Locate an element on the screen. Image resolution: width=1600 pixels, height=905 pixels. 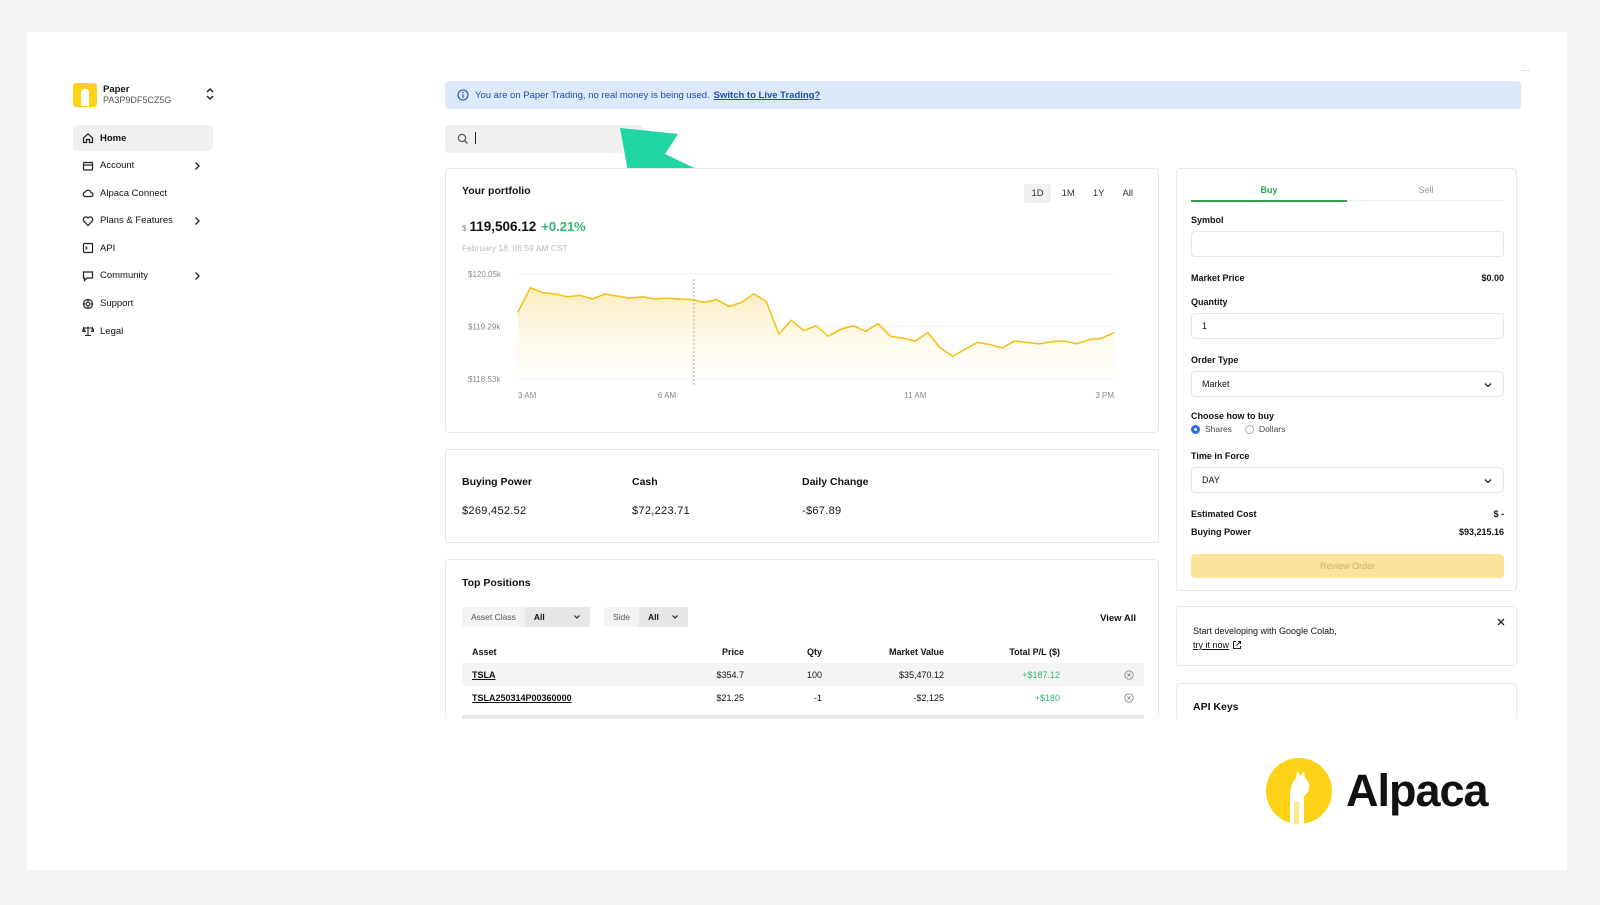
api-keys-title: API Keys is located at coordinates (1216, 707).